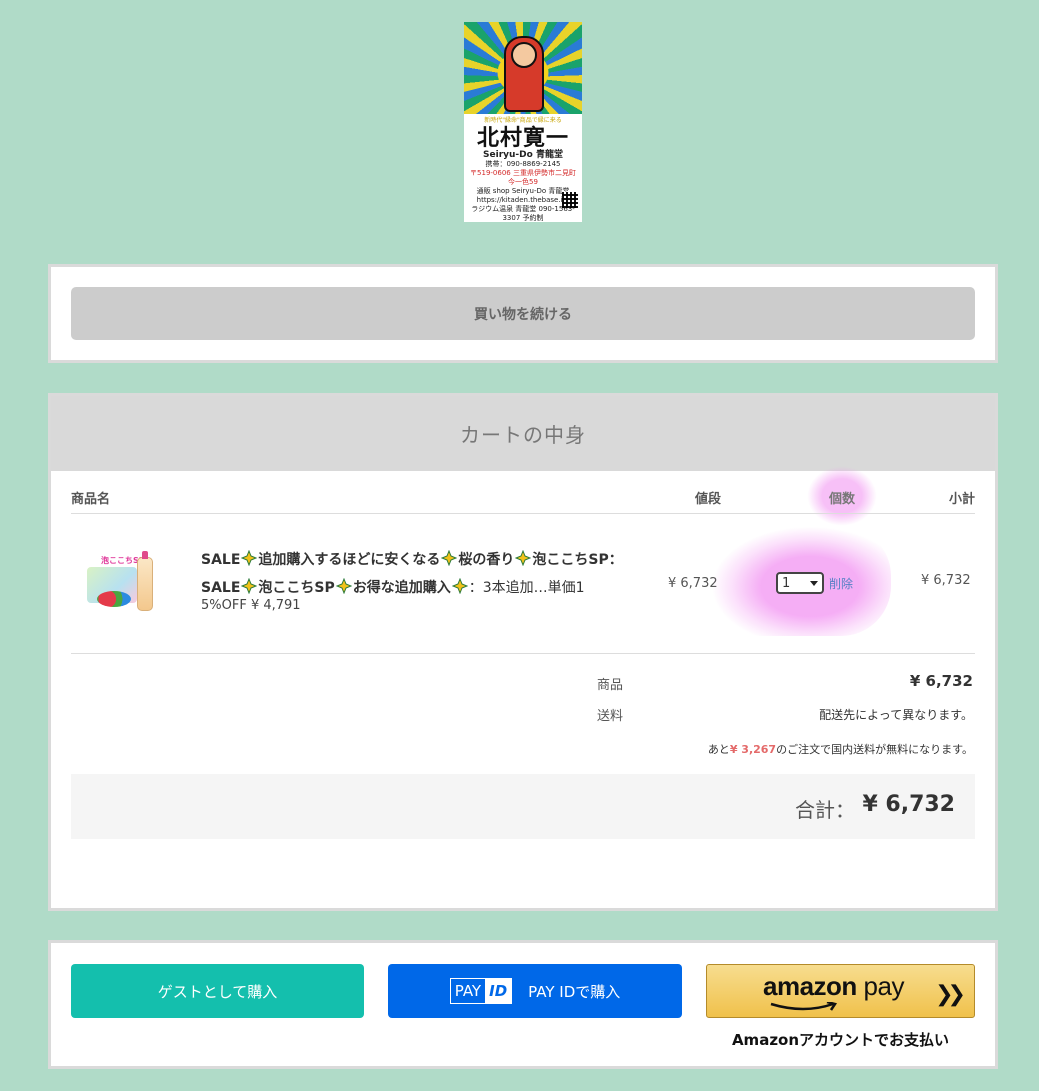 This screenshot has height=1091, width=1039. Describe the element at coordinates (91, 499) in the screenshot. I see `column-header-name: 商品名` at that location.